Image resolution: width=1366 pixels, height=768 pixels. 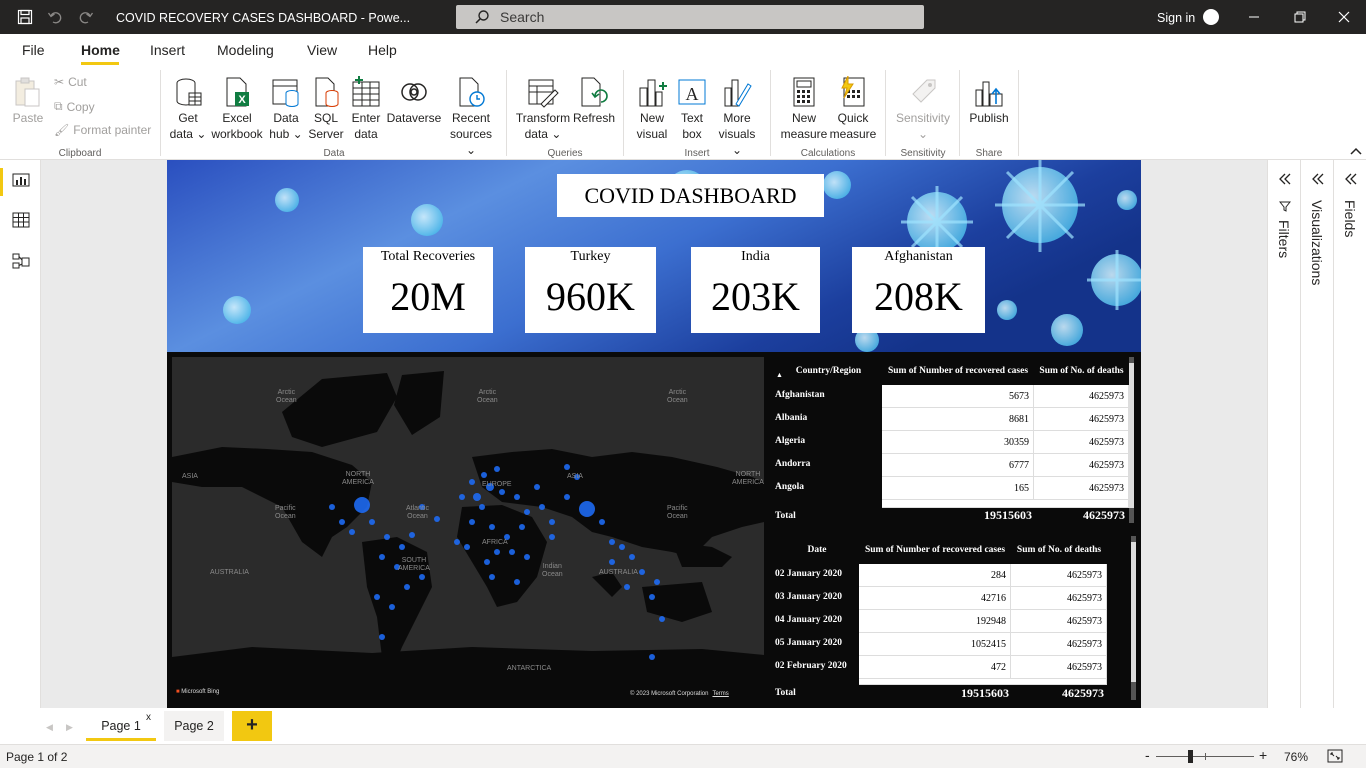 What do you see at coordinates (590, 290) in the screenshot?
I see `kpi-card-turkey: Turkey 960K` at bounding box center [590, 290].